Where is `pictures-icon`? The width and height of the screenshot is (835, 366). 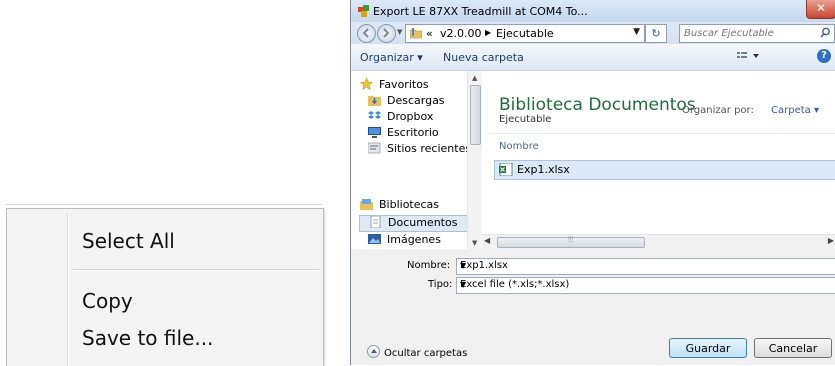
pictures-icon is located at coordinates (375, 239).